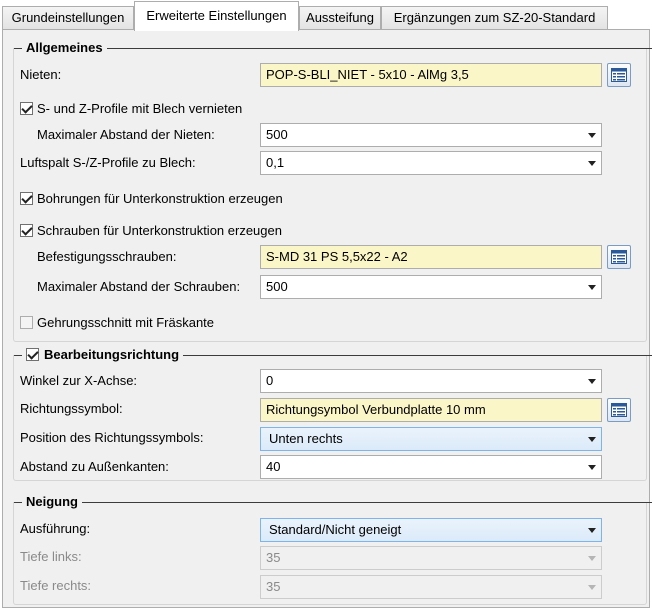 Image resolution: width=652 pixels, height=610 pixels. What do you see at coordinates (431, 410) in the screenshot?
I see `richtungssymbol-field: Richtungsymbol Verbundplatte 10 mm` at bounding box center [431, 410].